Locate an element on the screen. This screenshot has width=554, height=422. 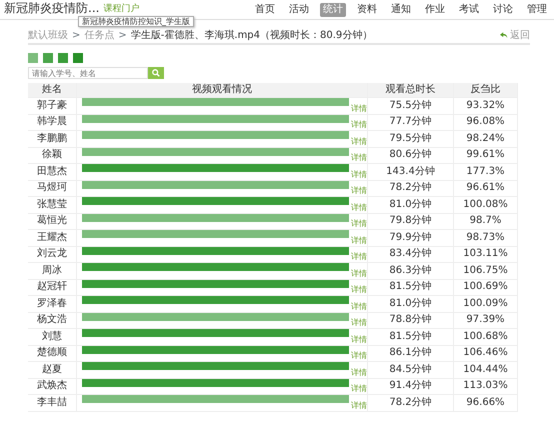
table-cell: 177.3% is located at coordinates (486, 172).